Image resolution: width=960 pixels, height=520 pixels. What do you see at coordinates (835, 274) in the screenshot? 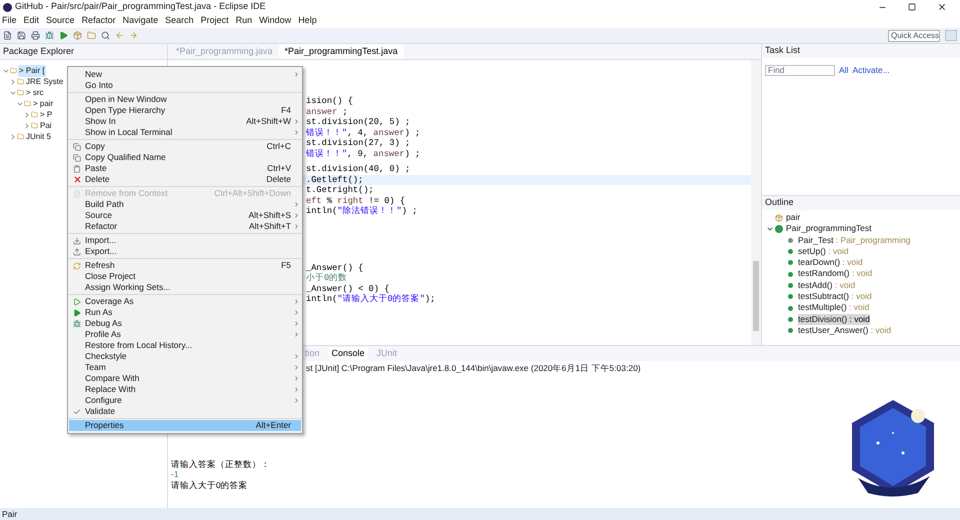
I see `outline-item: testRandom() : void` at bounding box center [835, 274].